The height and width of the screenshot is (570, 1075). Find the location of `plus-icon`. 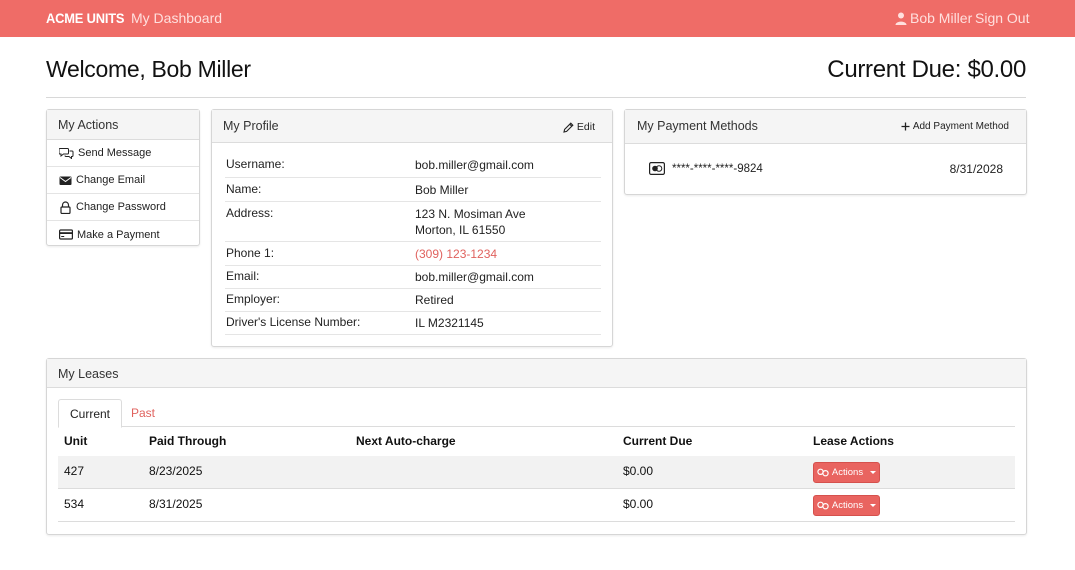

plus-icon is located at coordinates (905, 126).